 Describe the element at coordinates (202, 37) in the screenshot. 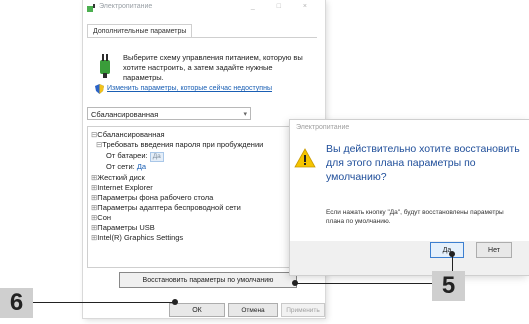

I see `tab-divider` at that location.